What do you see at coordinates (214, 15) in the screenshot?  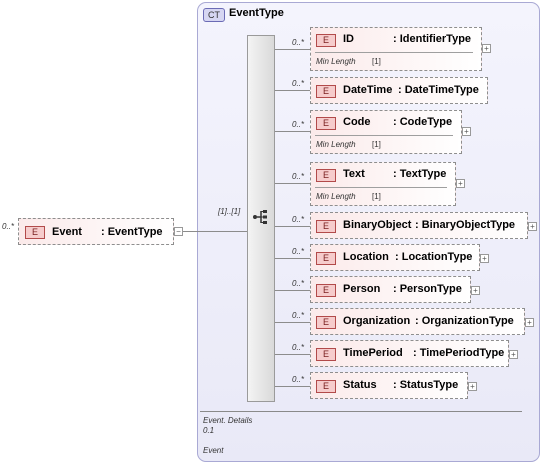 I see `complex-type-badge: CT` at bounding box center [214, 15].